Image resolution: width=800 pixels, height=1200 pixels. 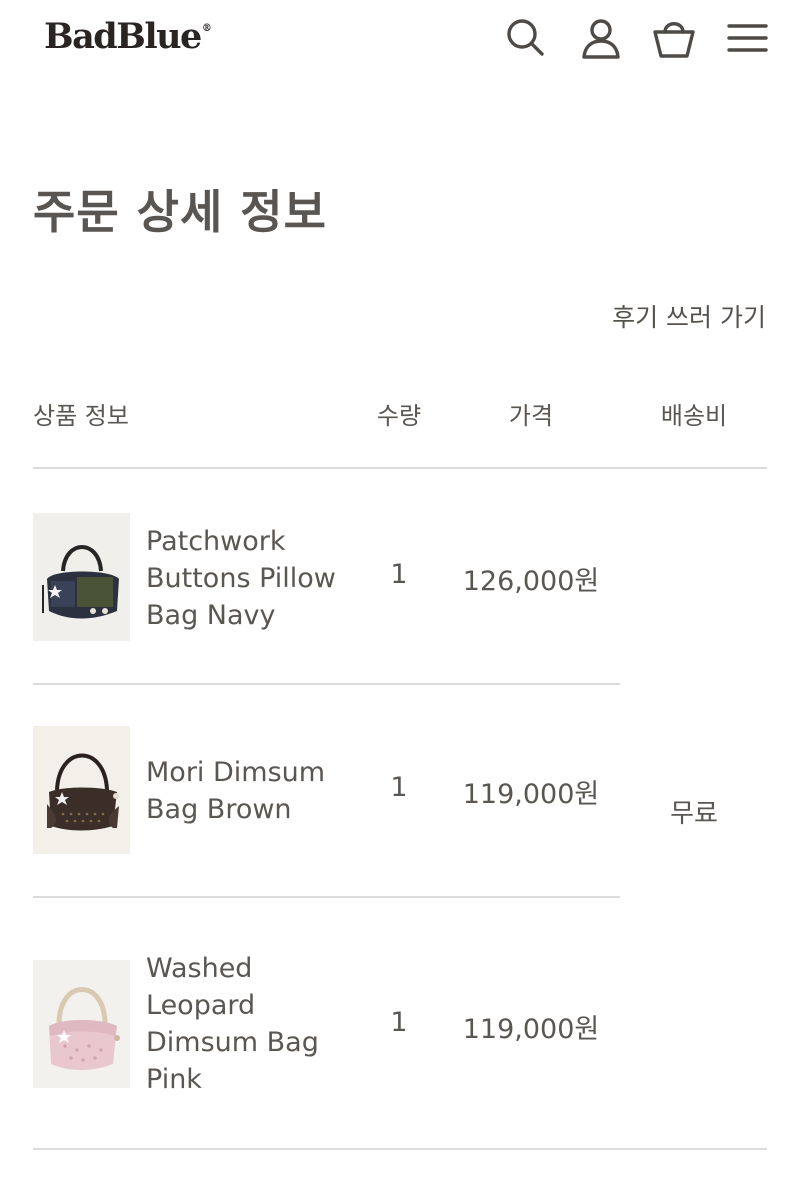 I want to click on account-button, so click(x=601, y=38).